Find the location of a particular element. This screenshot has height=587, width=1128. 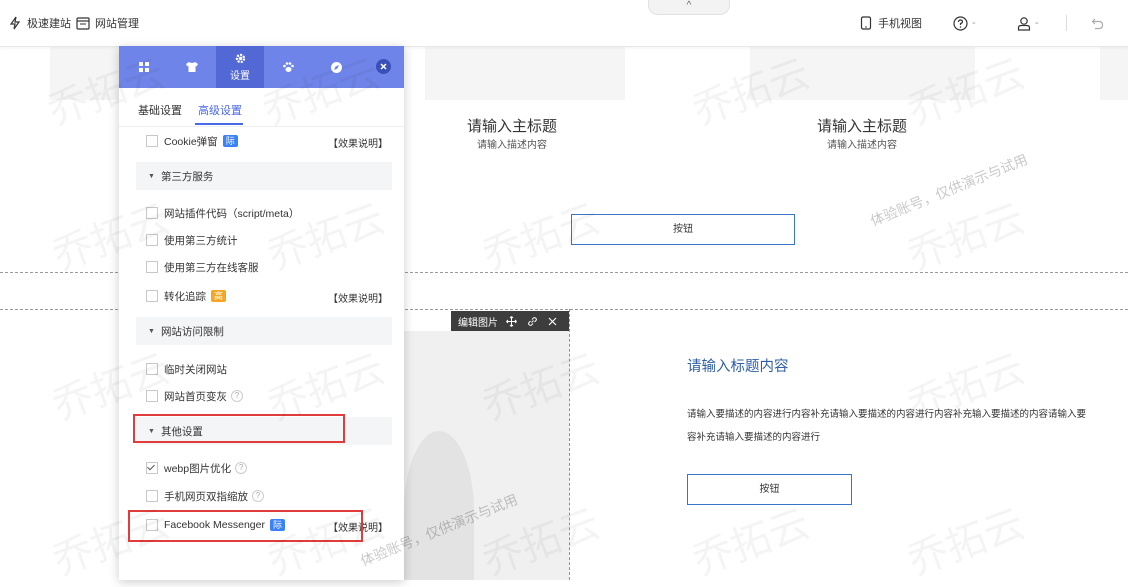

tab-layout is located at coordinates (144, 67).